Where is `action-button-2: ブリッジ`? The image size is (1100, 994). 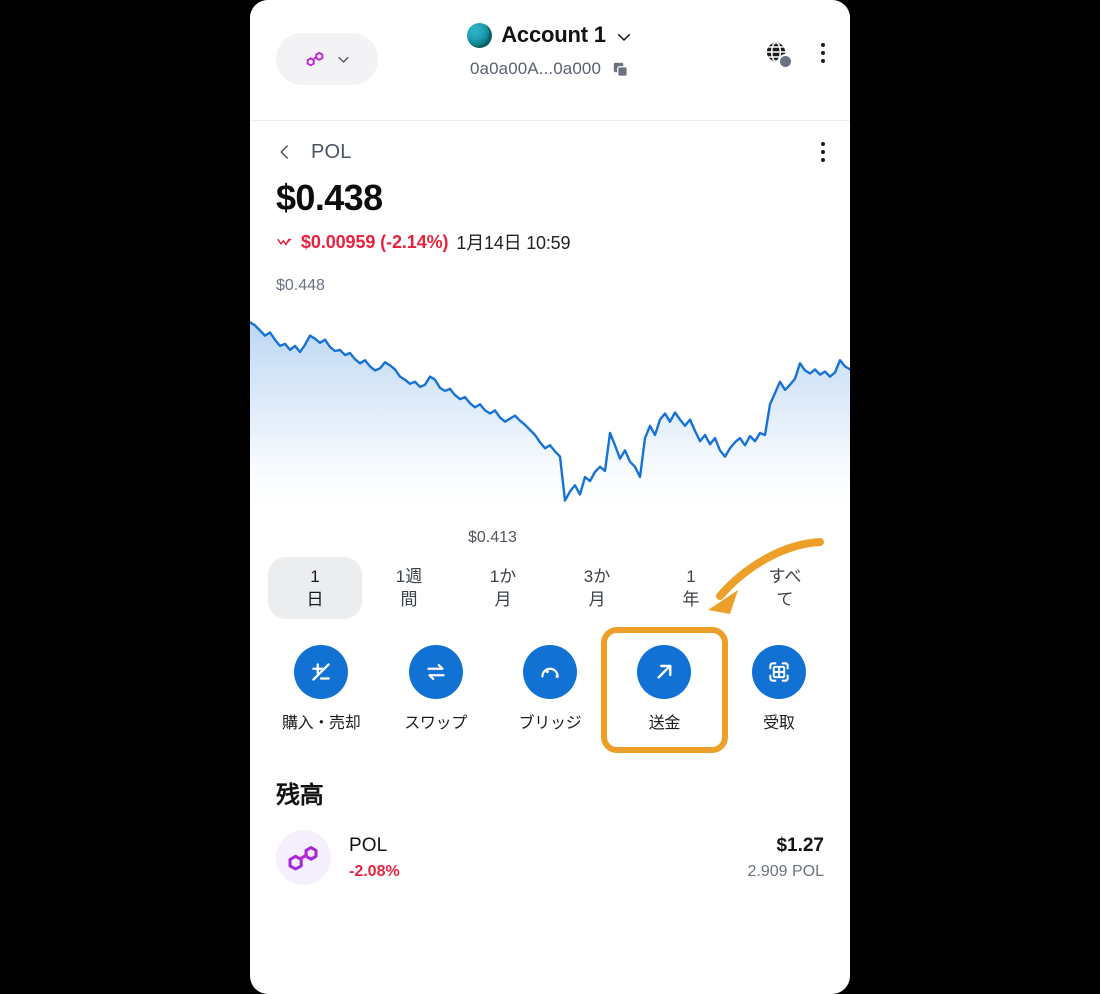
action-button-2: ブリッジ is located at coordinates (550, 690).